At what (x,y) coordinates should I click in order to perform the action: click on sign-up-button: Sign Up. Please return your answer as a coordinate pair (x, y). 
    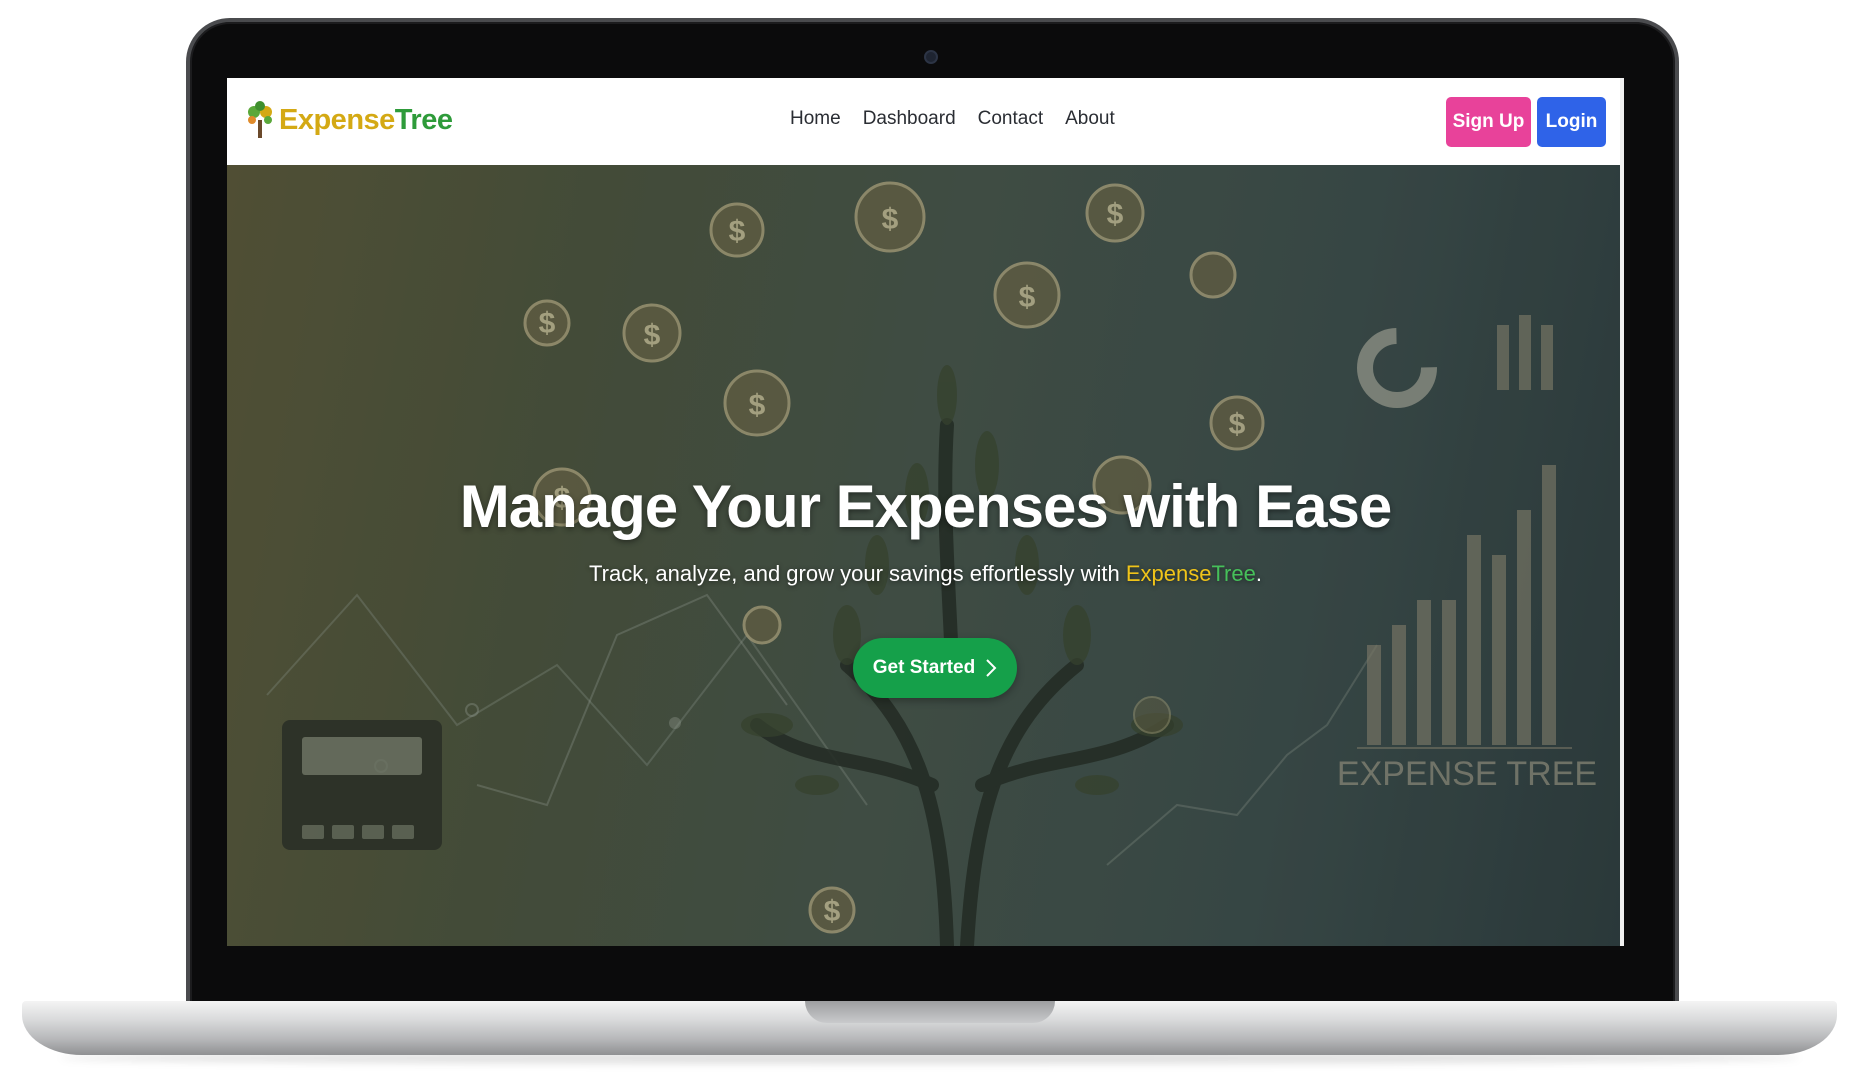
    Looking at the image, I should click on (1488, 122).